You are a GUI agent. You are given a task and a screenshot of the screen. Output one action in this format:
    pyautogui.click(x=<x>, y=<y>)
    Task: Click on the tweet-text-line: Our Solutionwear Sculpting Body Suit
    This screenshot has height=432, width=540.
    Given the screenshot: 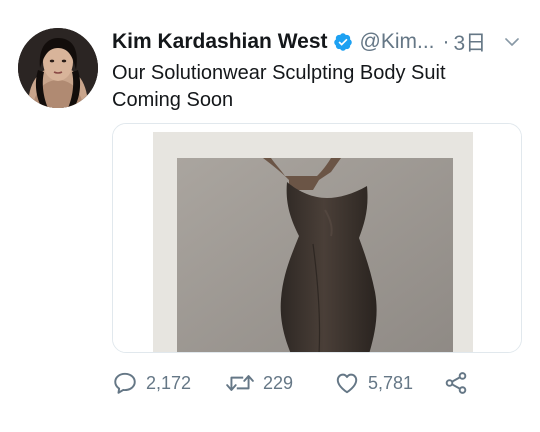 What is the action you would take?
    pyautogui.click(x=279, y=73)
    